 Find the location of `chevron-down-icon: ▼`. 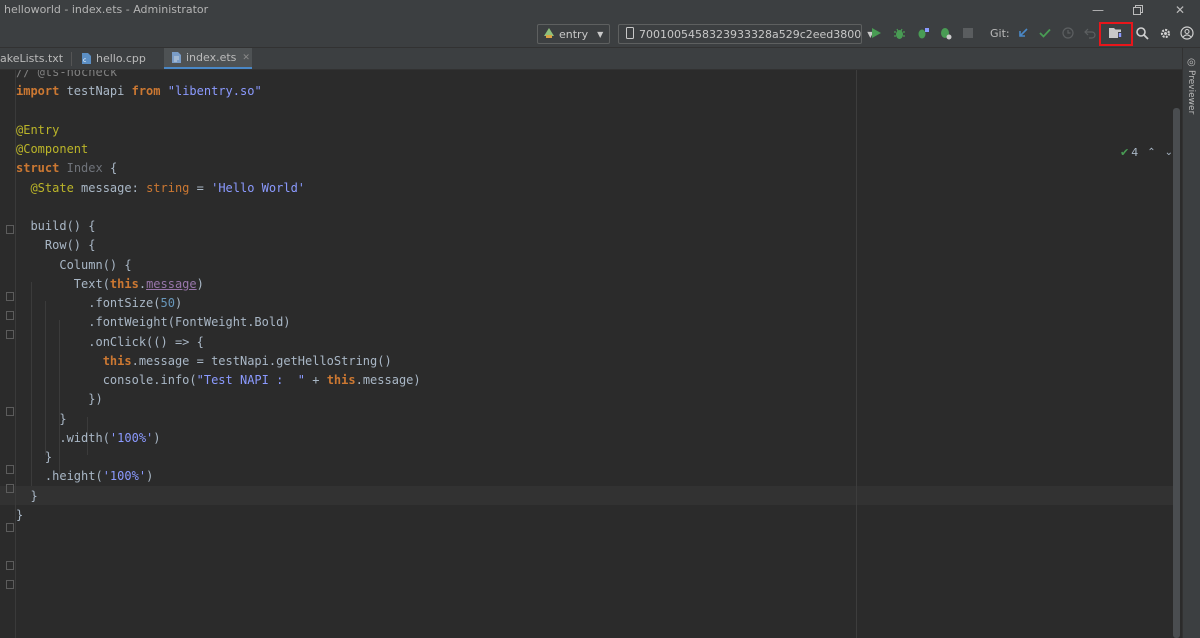

chevron-down-icon: ▼ is located at coordinates (600, 34).